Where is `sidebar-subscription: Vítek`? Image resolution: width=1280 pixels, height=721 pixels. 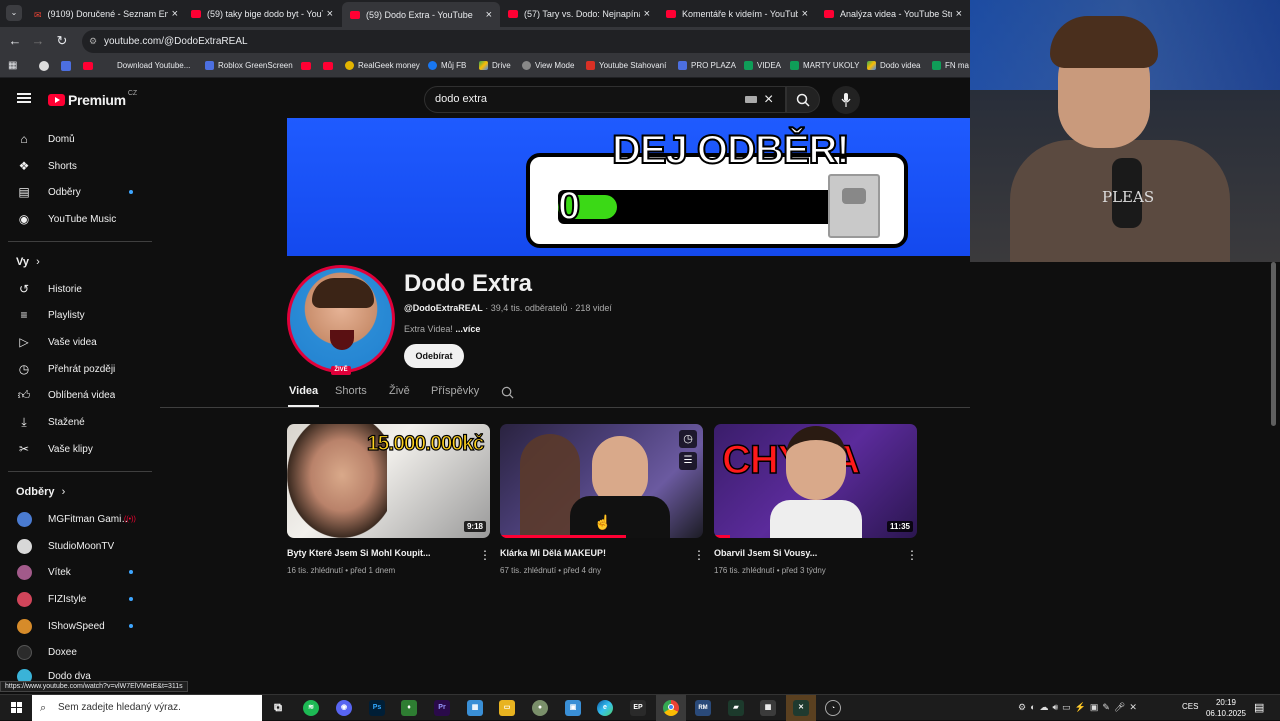
sidebar-subscription: Vítek is located at coordinates (76, 572).